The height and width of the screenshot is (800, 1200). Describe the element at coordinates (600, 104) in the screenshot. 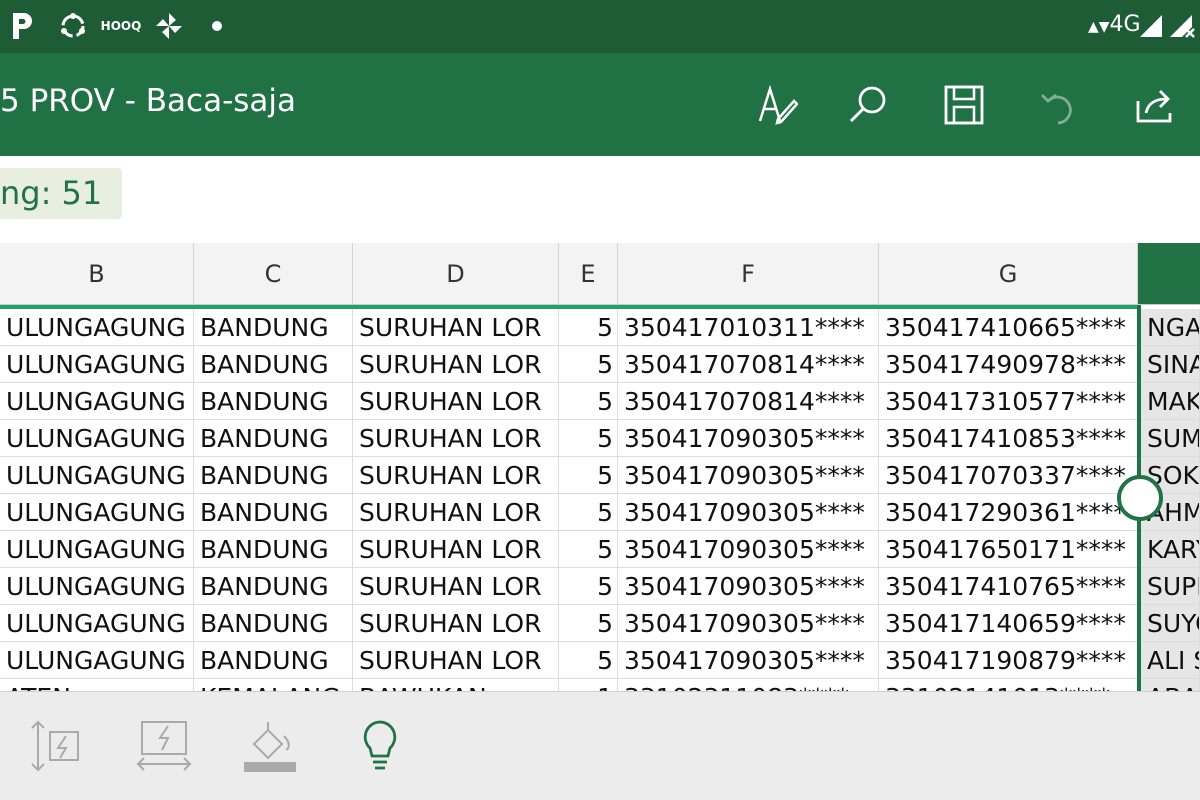

I see `app-bar: 5 PROV - Baca-saja` at that location.